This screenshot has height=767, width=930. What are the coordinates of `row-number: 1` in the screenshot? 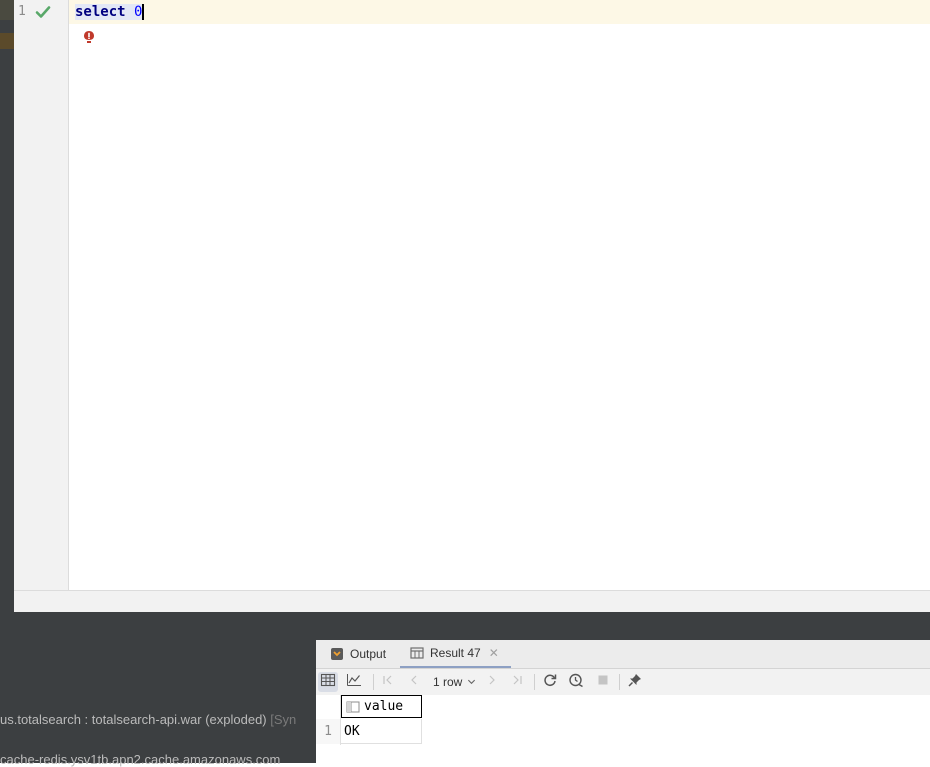 It's located at (328, 731).